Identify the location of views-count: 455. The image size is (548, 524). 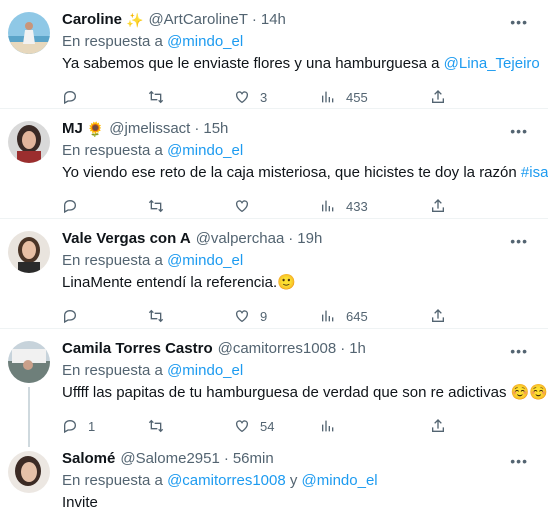
(357, 97).